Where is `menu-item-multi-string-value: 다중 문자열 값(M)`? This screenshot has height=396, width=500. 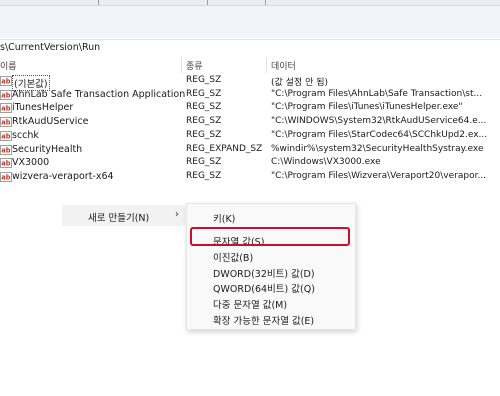 menu-item-multi-string-value: 다중 문자열 값(M) is located at coordinates (250, 304).